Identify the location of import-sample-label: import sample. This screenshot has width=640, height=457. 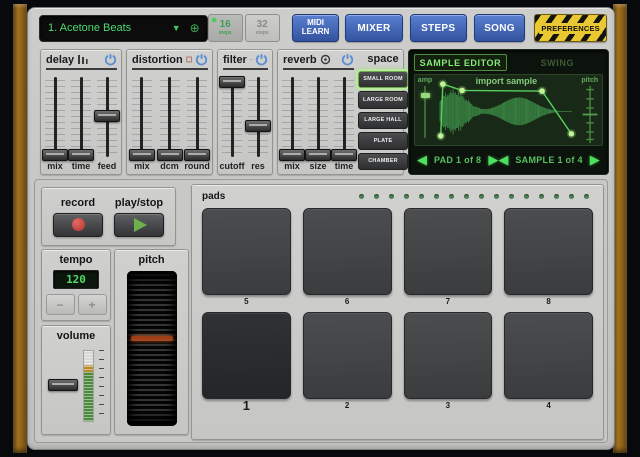
(506, 81).